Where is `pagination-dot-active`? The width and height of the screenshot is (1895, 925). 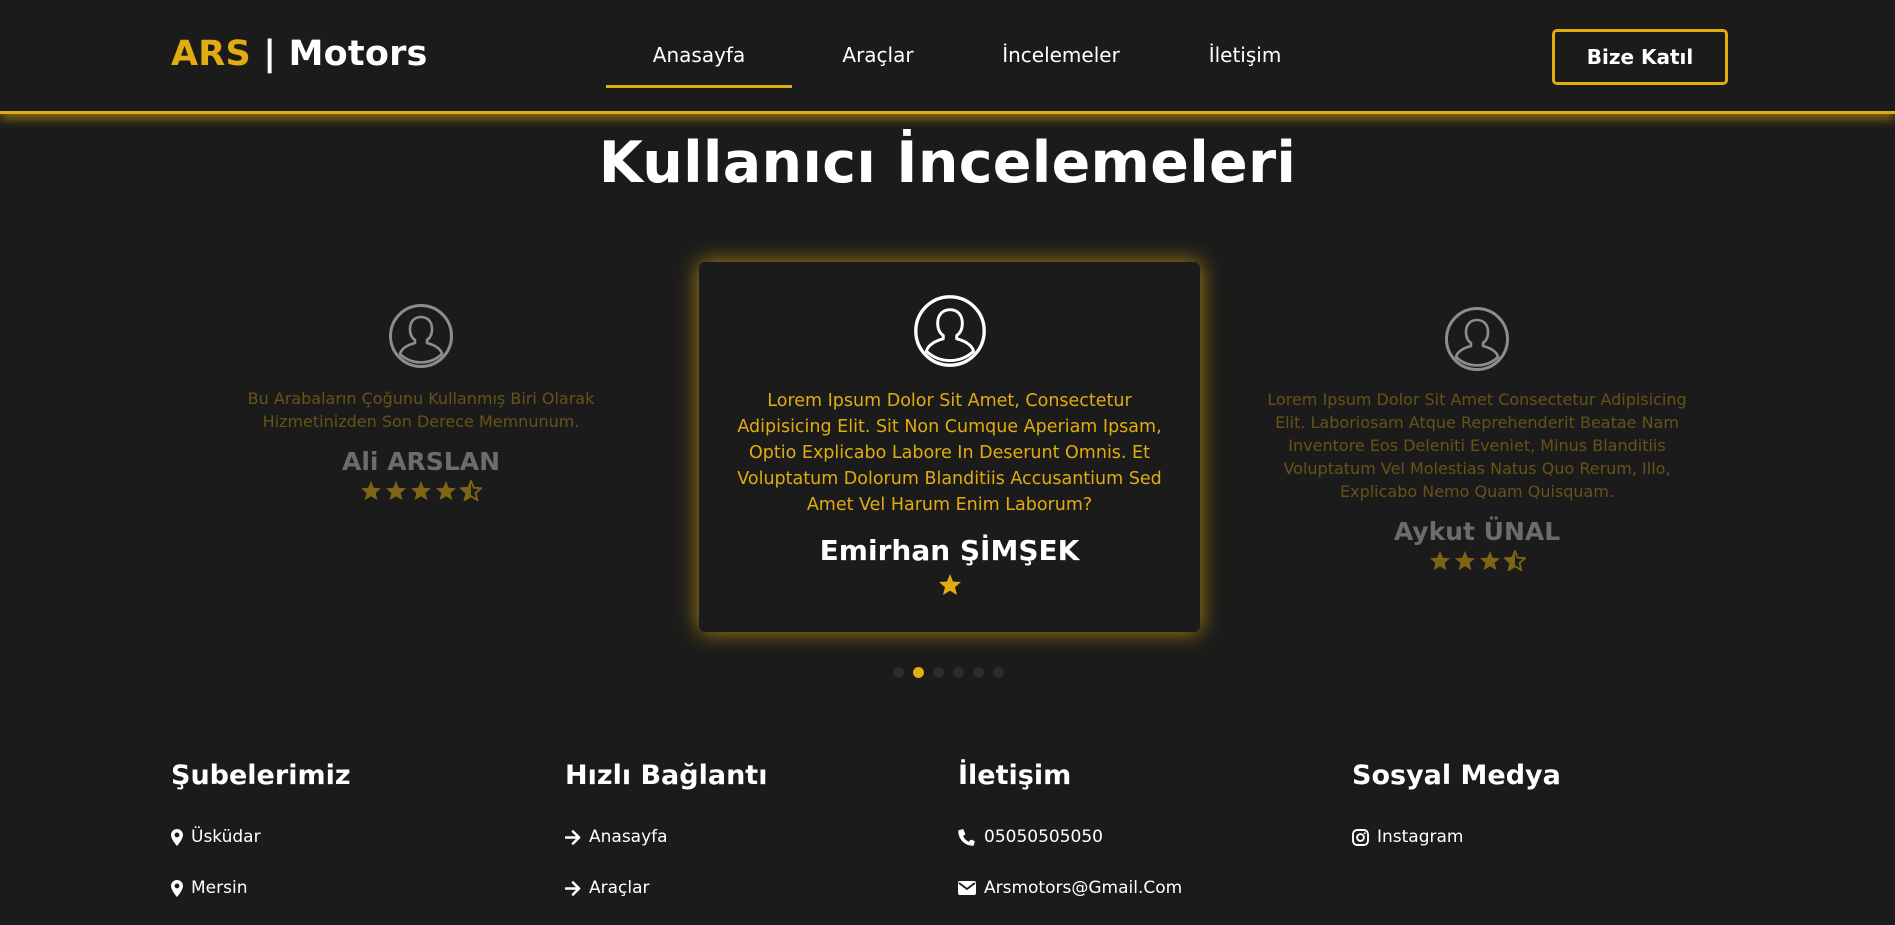
pagination-dot-active is located at coordinates (918, 672).